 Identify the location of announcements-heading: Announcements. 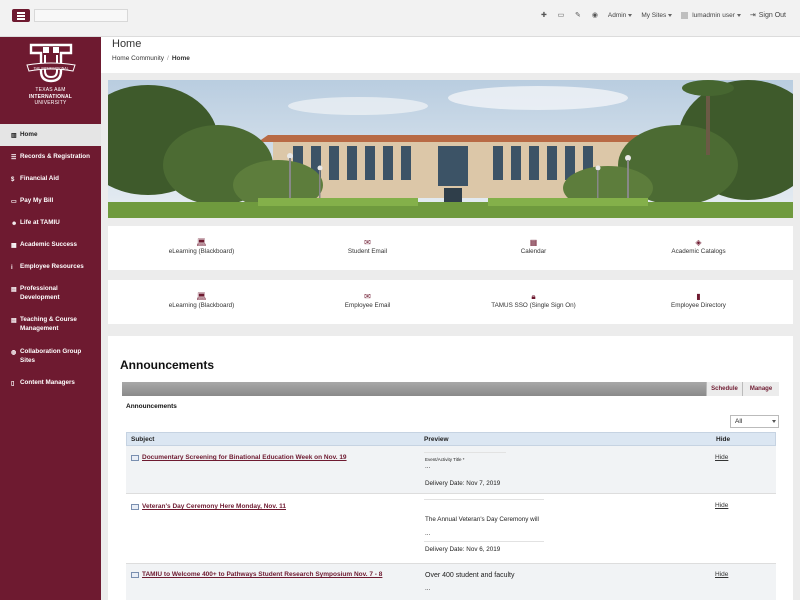
(167, 365).